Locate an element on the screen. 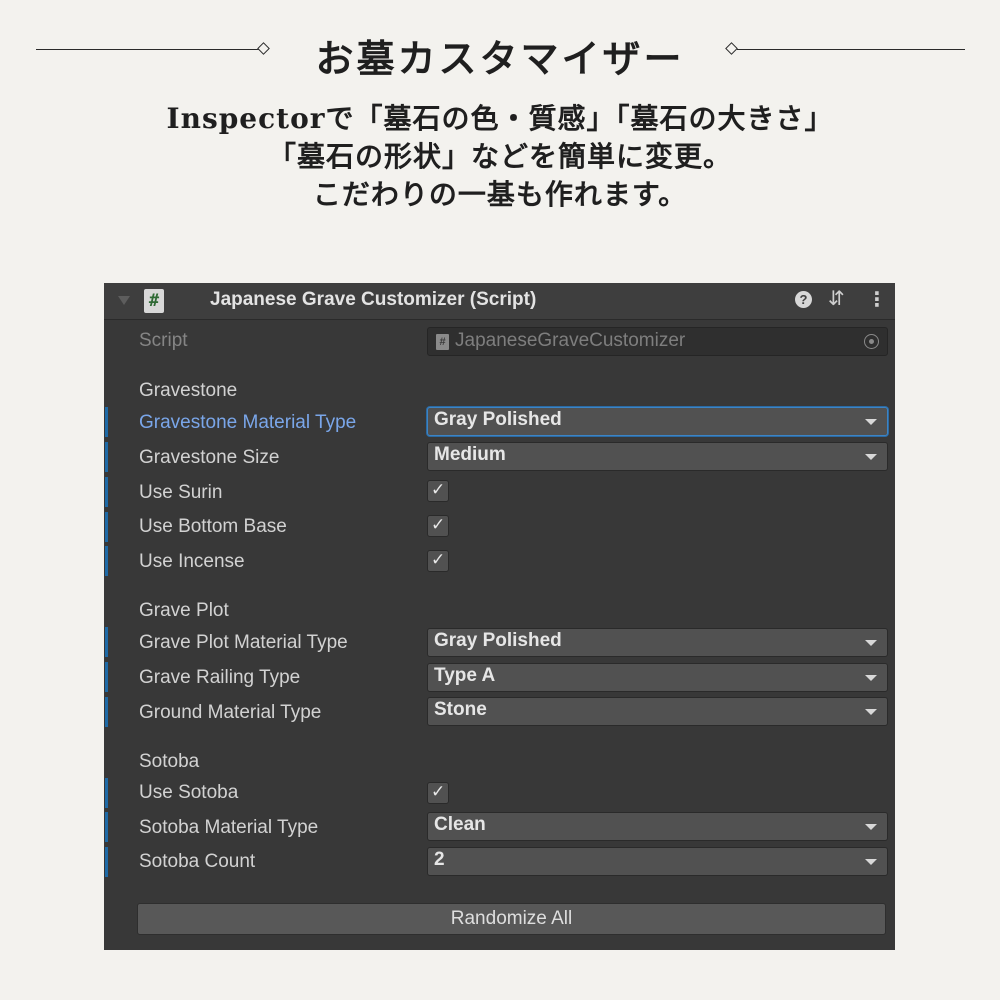  section-header-gravestone: Gravestone is located at coordinates (188, 390).